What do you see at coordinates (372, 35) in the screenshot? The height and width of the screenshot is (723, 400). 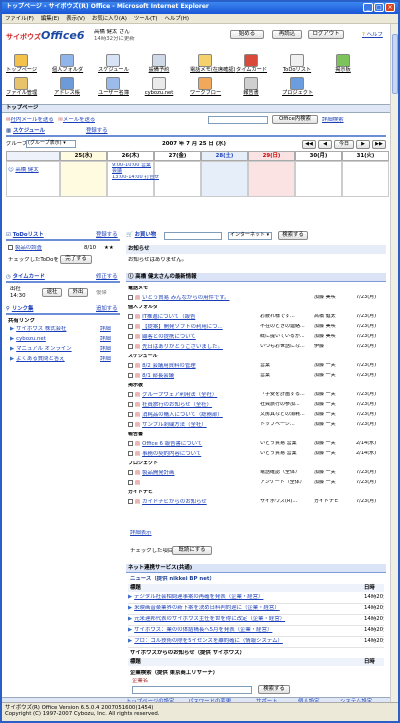 I see `help-link: ? ヘルプ` at bounding box center [372, 35].